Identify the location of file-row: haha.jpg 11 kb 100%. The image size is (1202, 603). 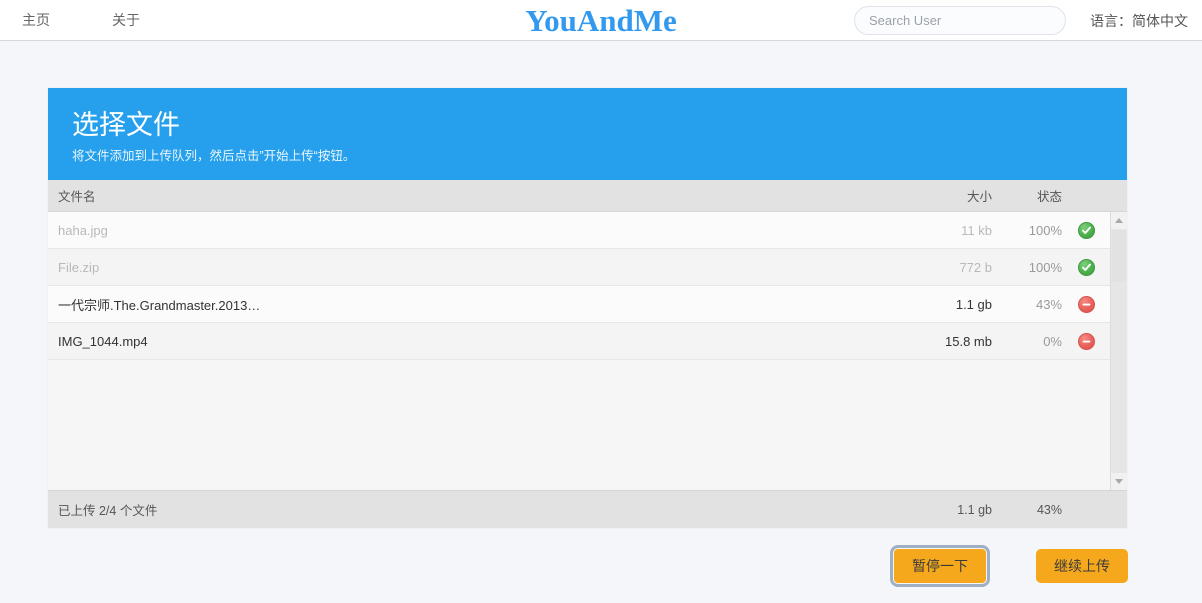
(579, 230).